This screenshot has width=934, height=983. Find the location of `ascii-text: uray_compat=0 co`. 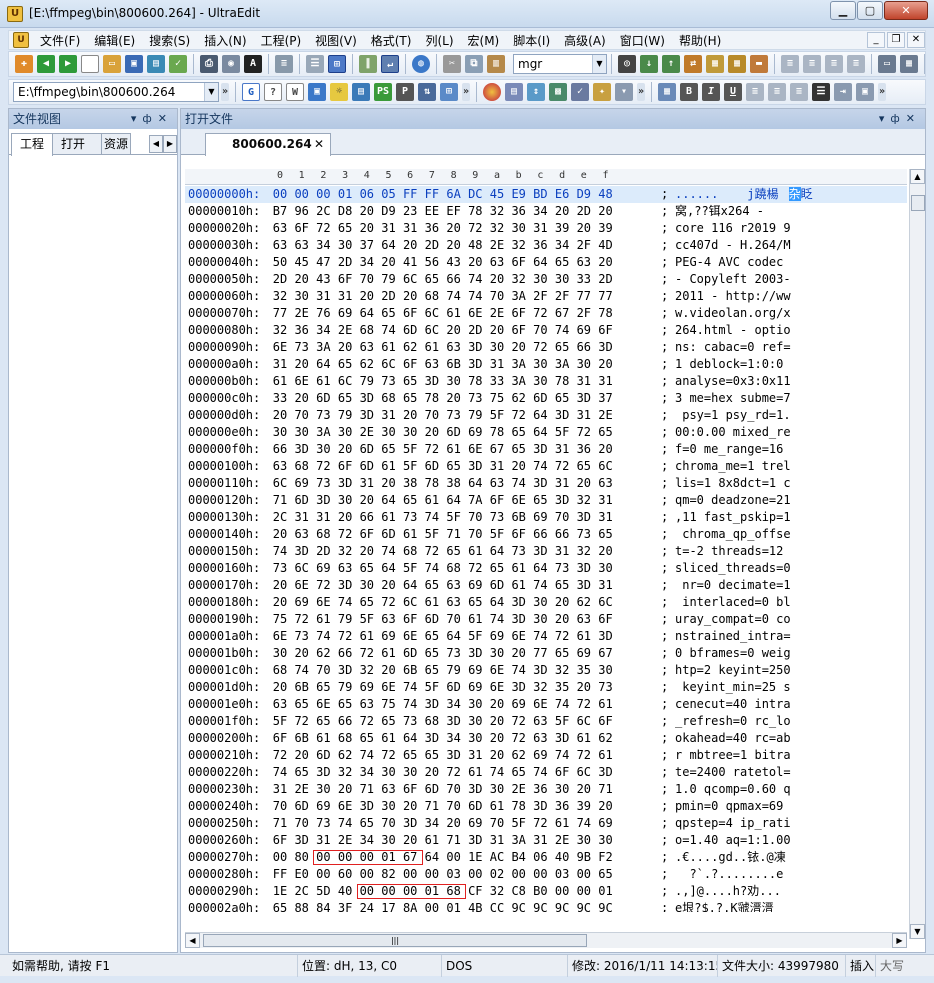

ascii-text: uray_compat=0 co is located at coordinates (790, 619).